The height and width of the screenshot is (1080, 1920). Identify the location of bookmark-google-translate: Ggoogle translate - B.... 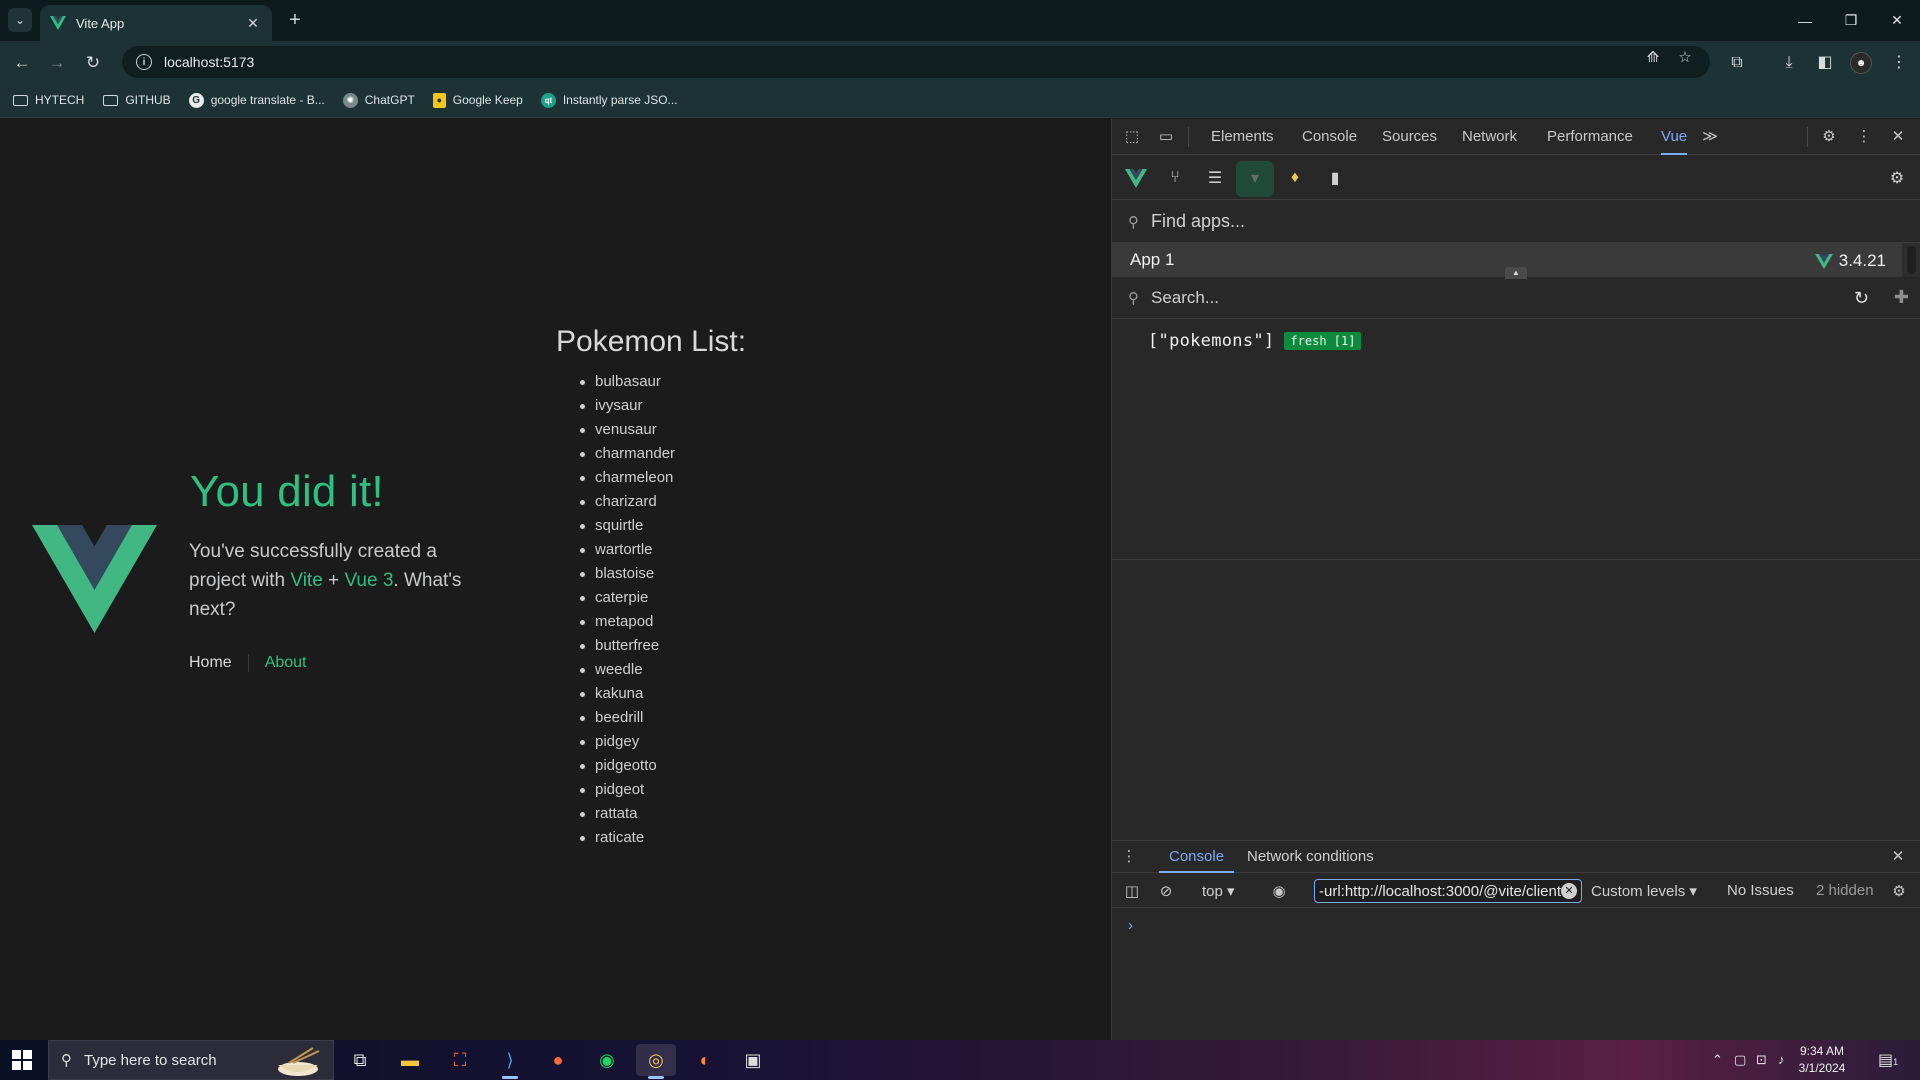
(256, 100).